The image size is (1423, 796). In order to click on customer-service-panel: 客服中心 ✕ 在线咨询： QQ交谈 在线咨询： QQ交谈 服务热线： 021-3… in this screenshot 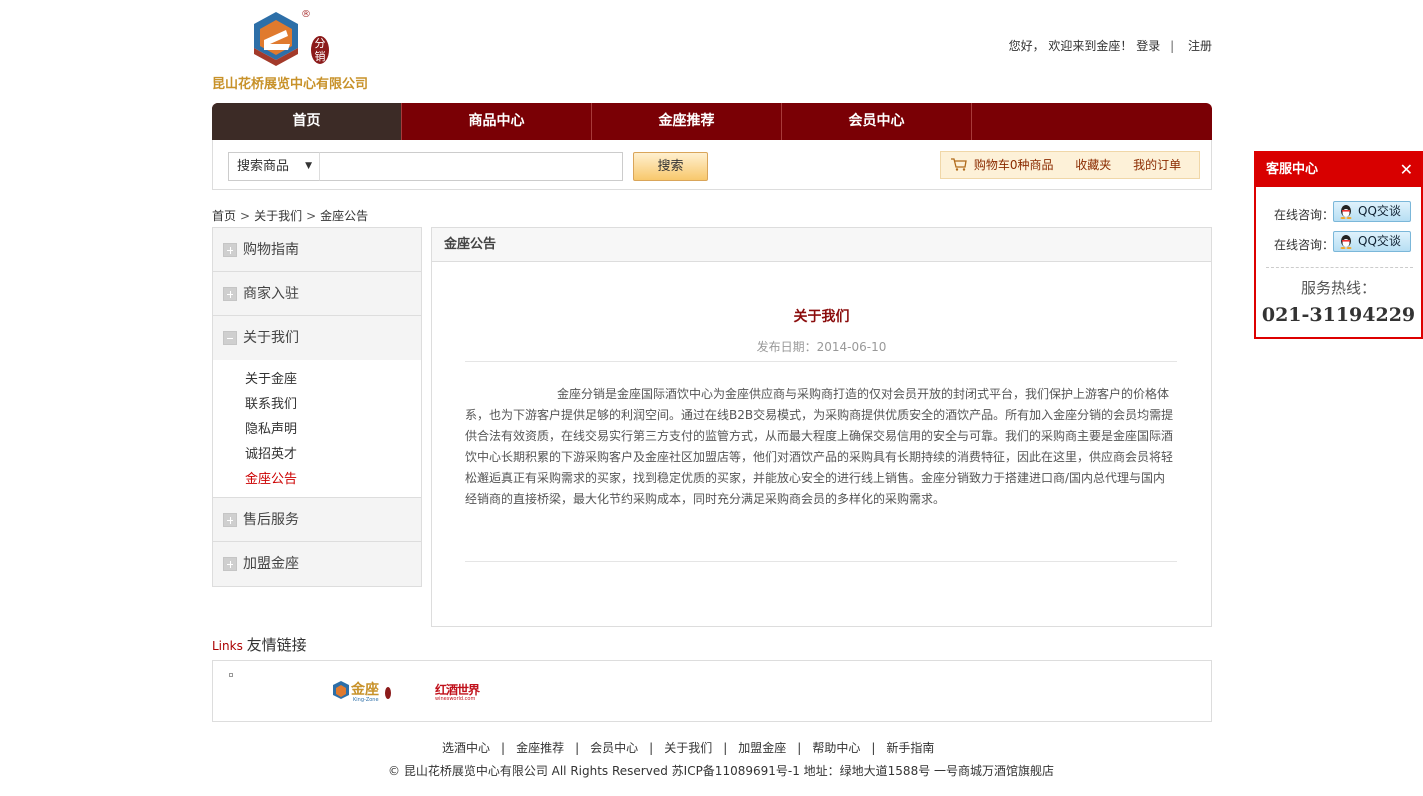, I will do `click(1338, 245)`.